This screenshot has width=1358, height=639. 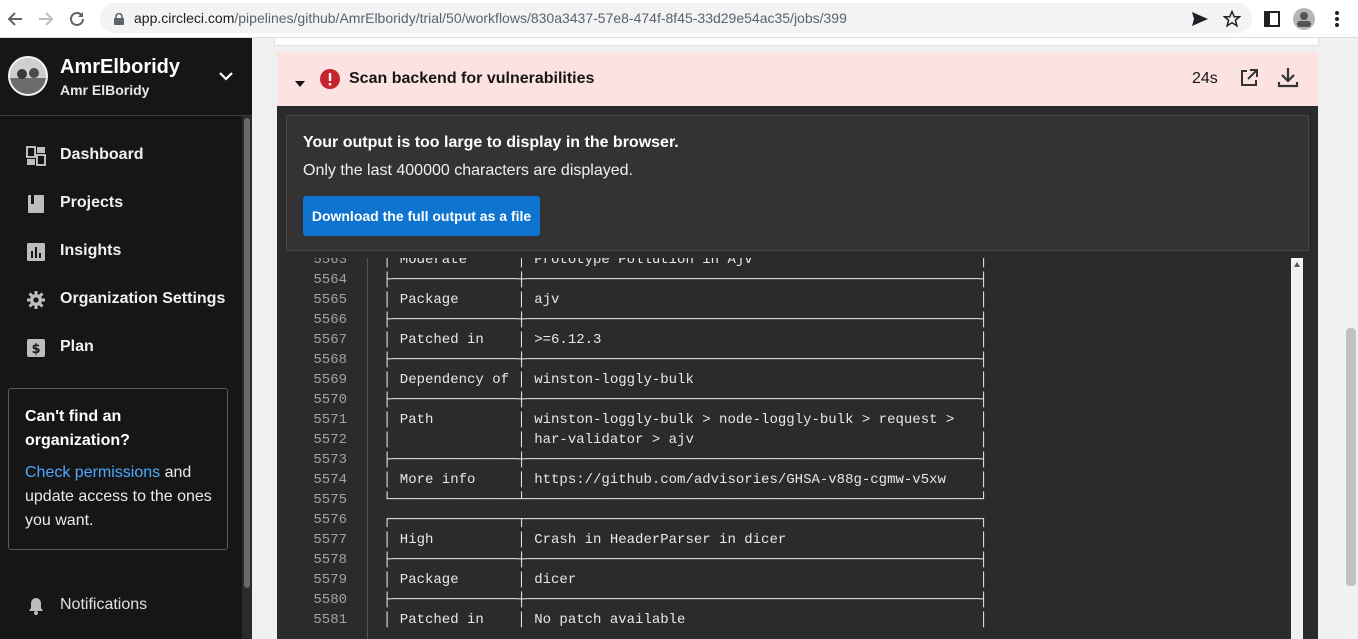 I want to click on profile-avatar, so click(x=1304, y=19).